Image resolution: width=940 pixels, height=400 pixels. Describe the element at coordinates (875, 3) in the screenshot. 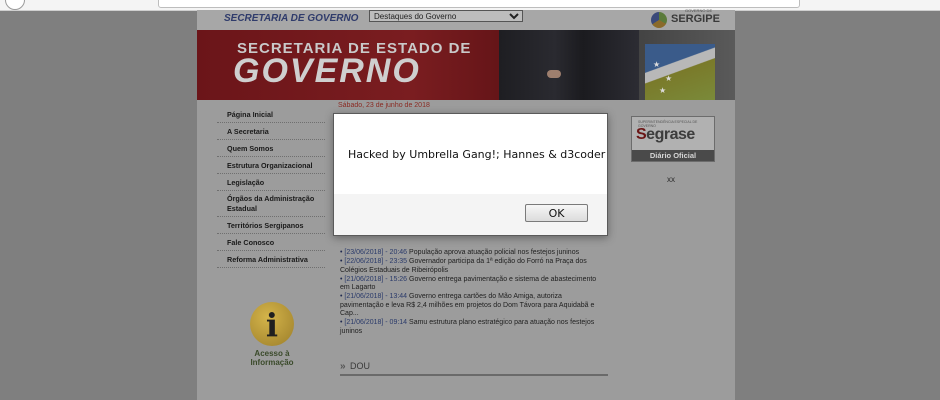

I see `browser-extensions-area` at that location.